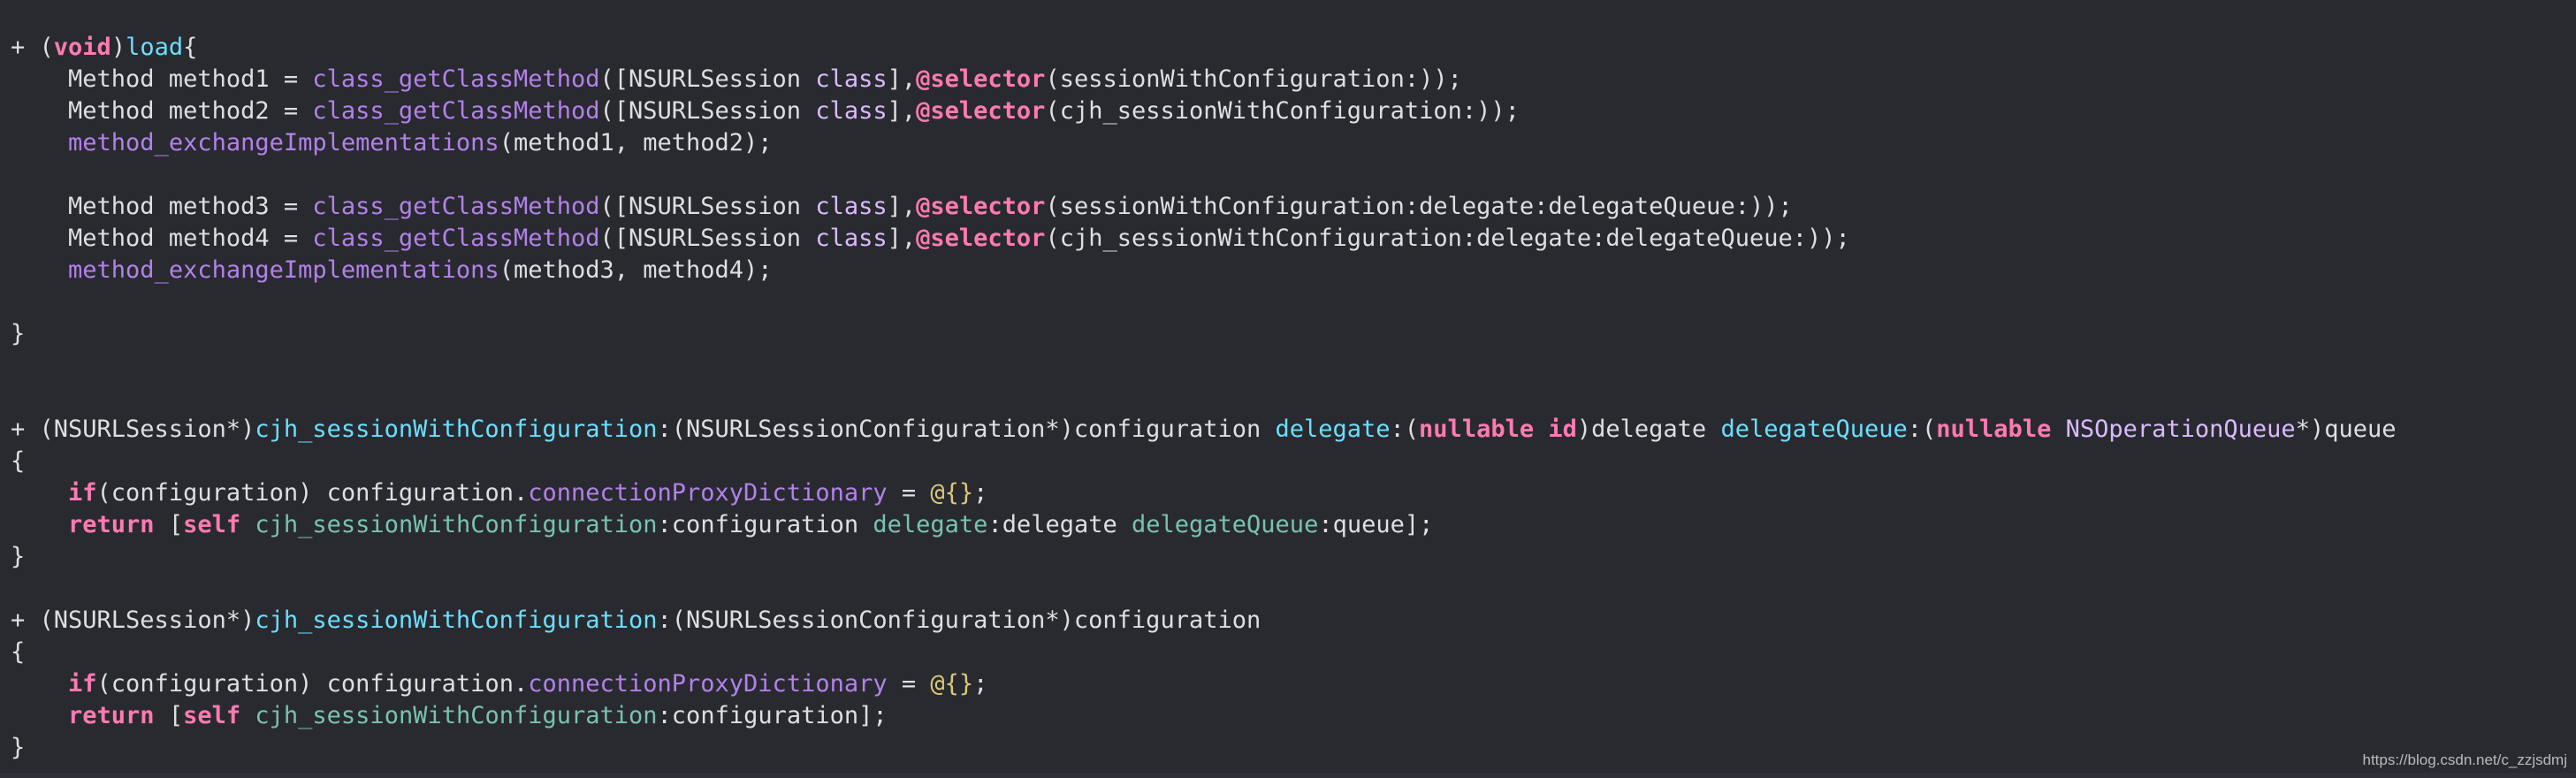 This screenshot has height=778, width=2576. Describe the element at coordinates (32, 47) in the screenshot. I see `code-token: + (` at that location.